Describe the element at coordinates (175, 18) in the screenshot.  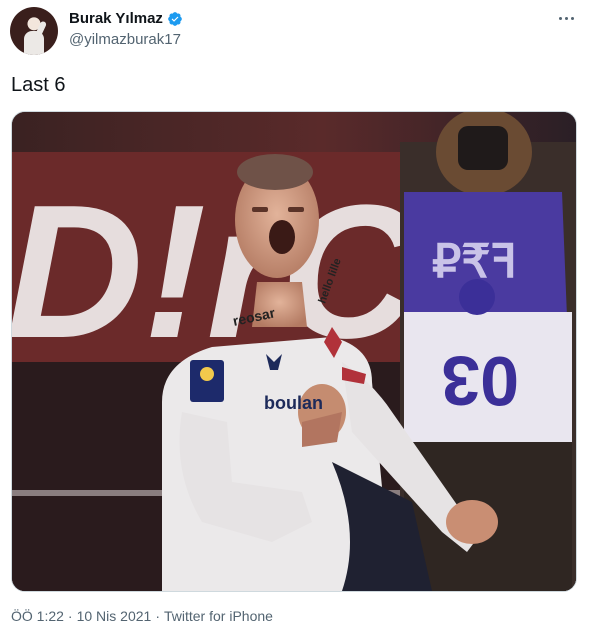
I see `verified-badge-icon` at that location.